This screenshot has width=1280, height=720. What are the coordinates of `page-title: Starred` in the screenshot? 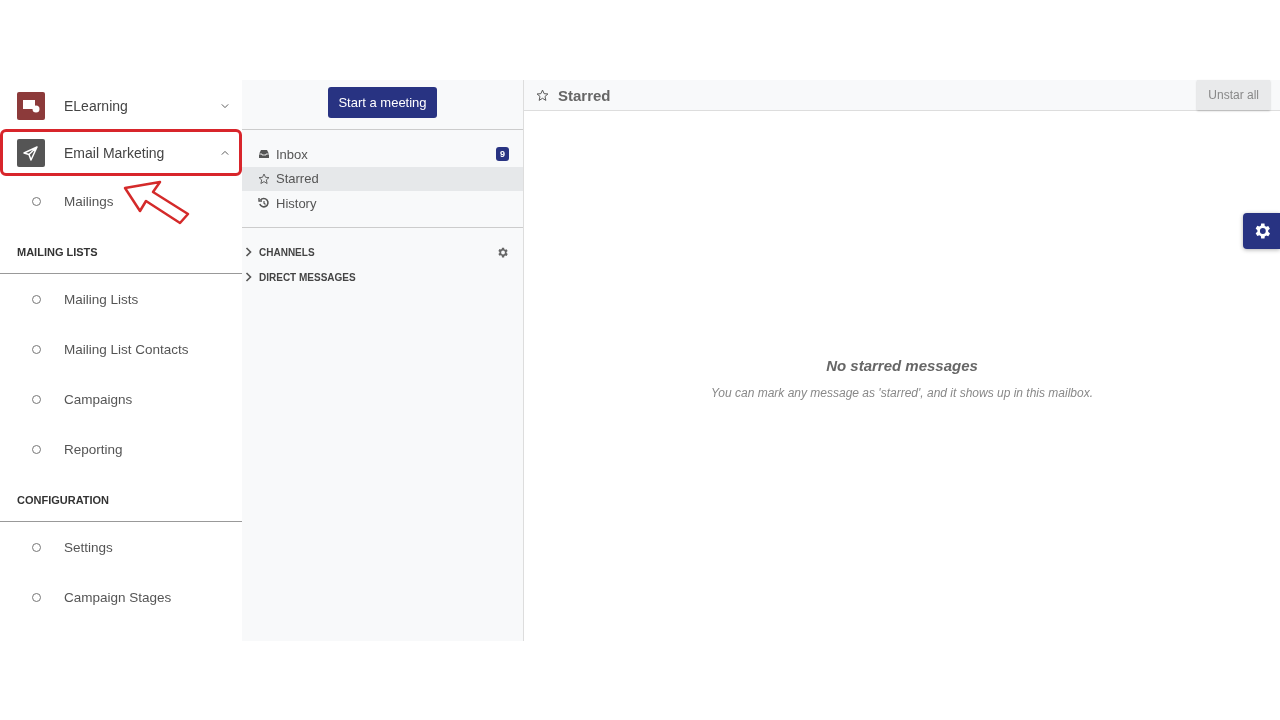 It's located at (585, 95).